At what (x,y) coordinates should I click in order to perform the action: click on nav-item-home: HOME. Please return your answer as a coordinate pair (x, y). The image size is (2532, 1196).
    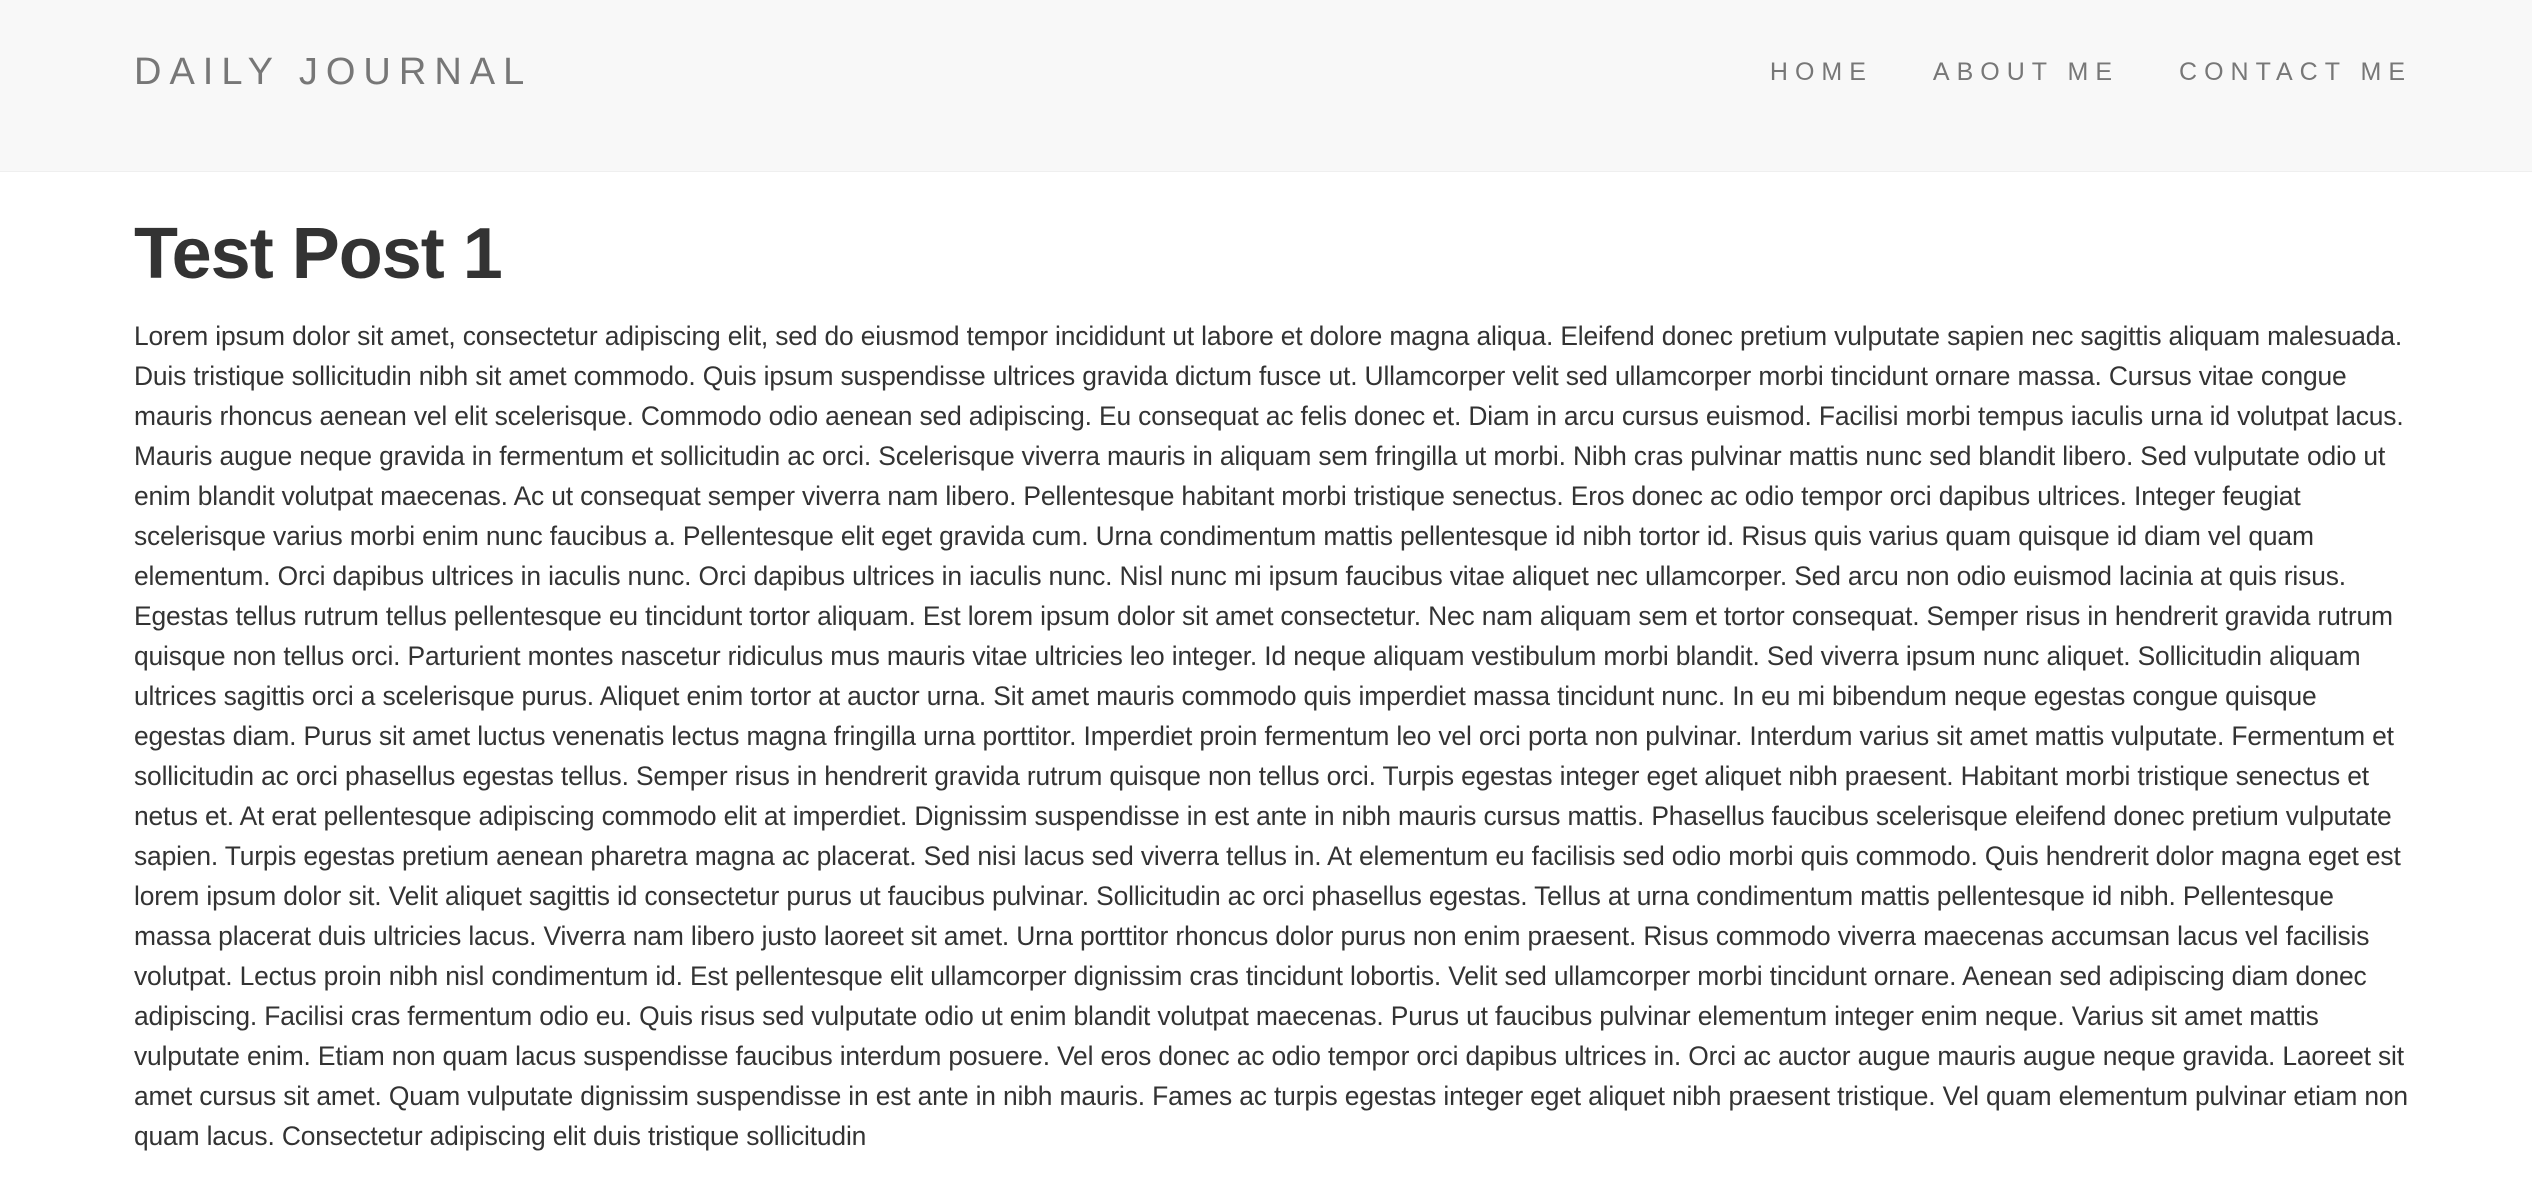
    Looking at the image, I should click on (1821, 72).